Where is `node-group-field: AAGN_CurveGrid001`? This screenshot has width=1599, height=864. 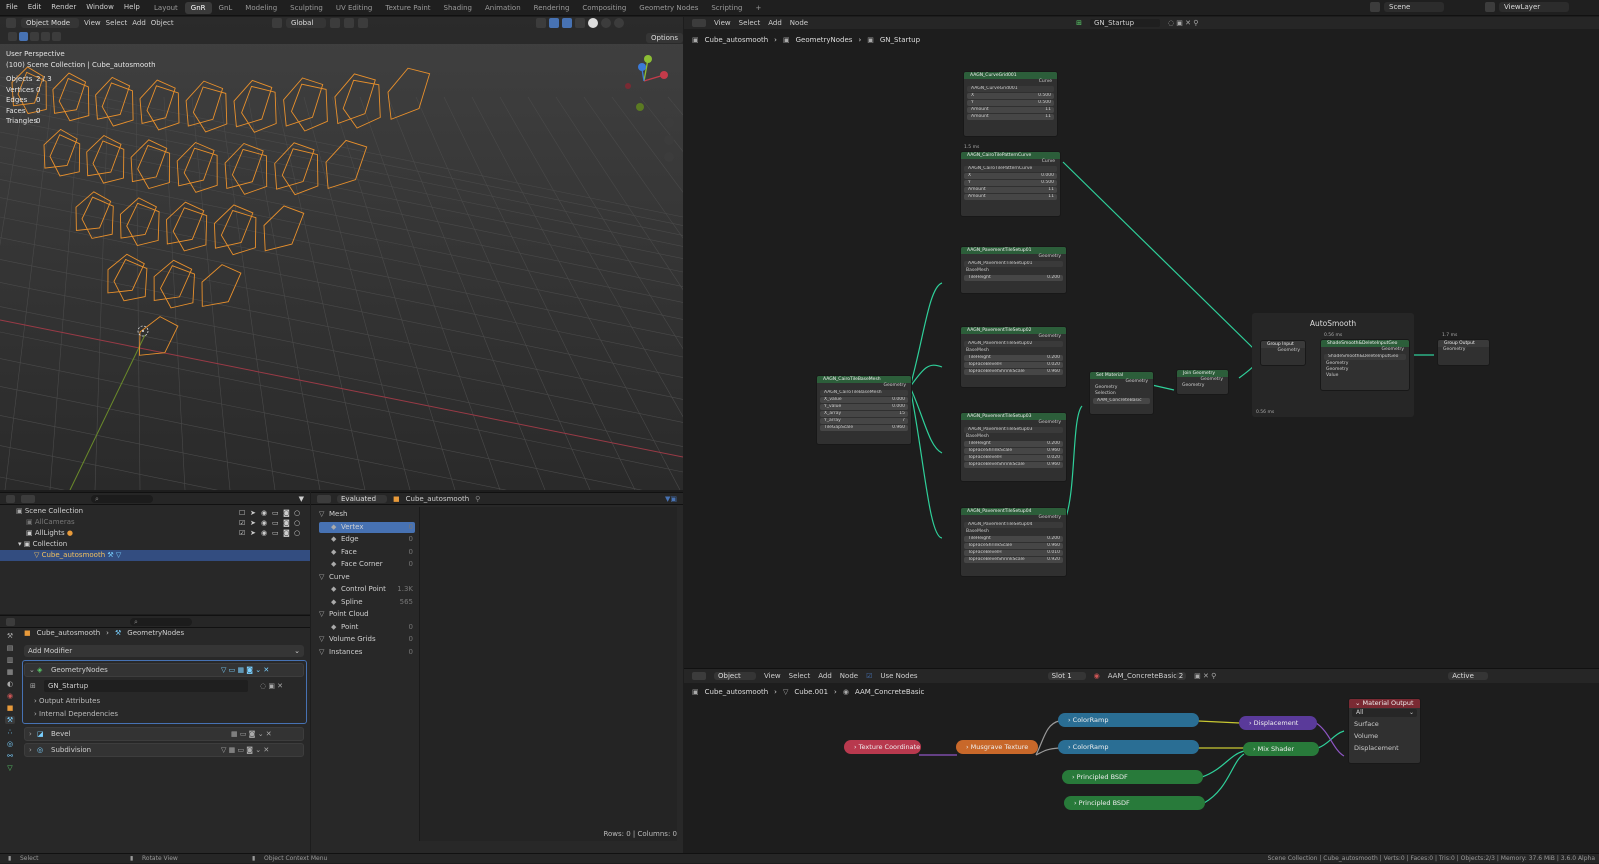 node-group-field: AAGN_CurveGrid001 is located at coordinates (1010, 89).